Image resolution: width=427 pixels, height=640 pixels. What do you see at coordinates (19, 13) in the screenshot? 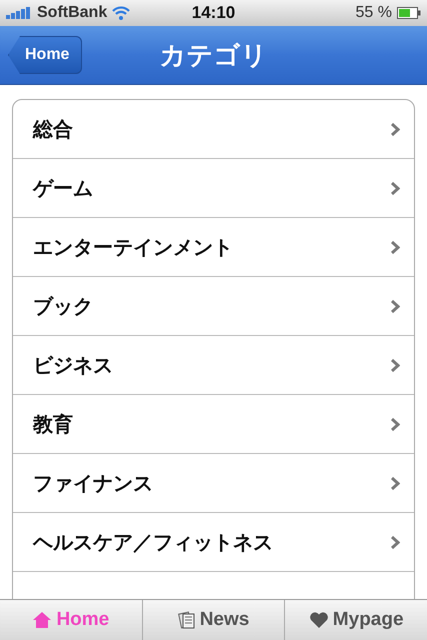
I see `signal-icon` at bounding box center [19, 13].